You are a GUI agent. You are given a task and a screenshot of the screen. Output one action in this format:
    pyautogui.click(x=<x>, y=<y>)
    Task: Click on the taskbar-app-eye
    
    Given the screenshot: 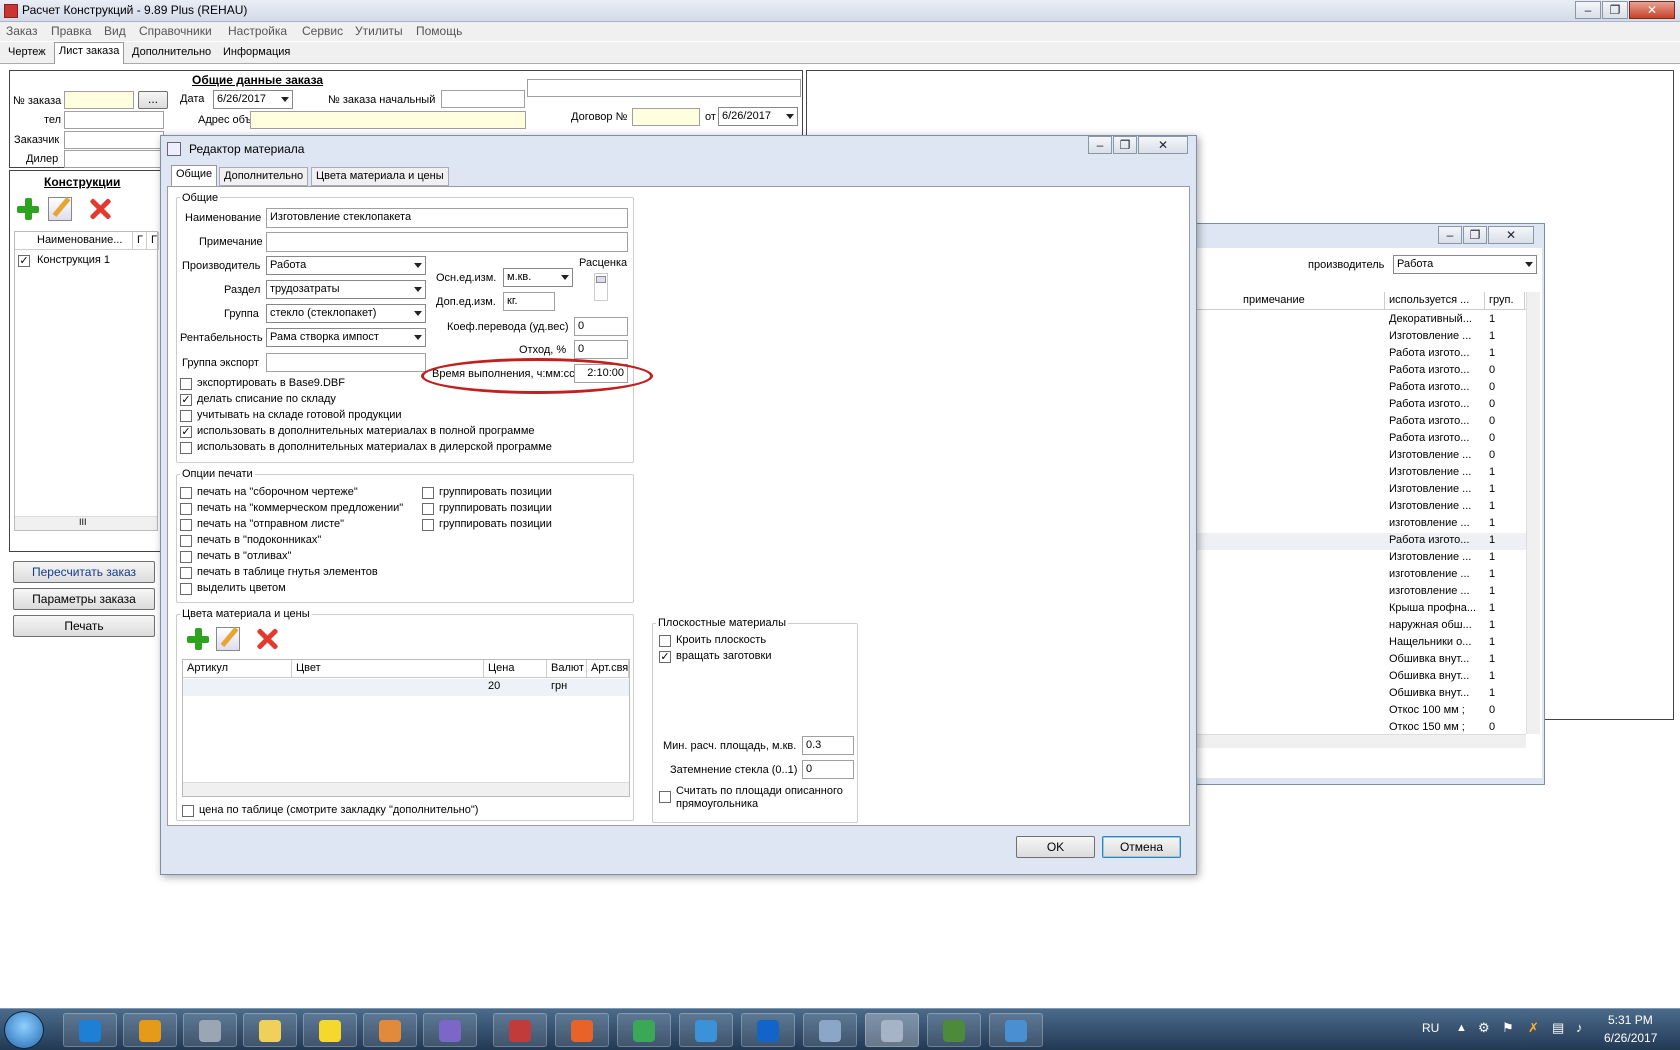 What is the action you would take?
    pyautogui.click(x=390, y=1030)
    